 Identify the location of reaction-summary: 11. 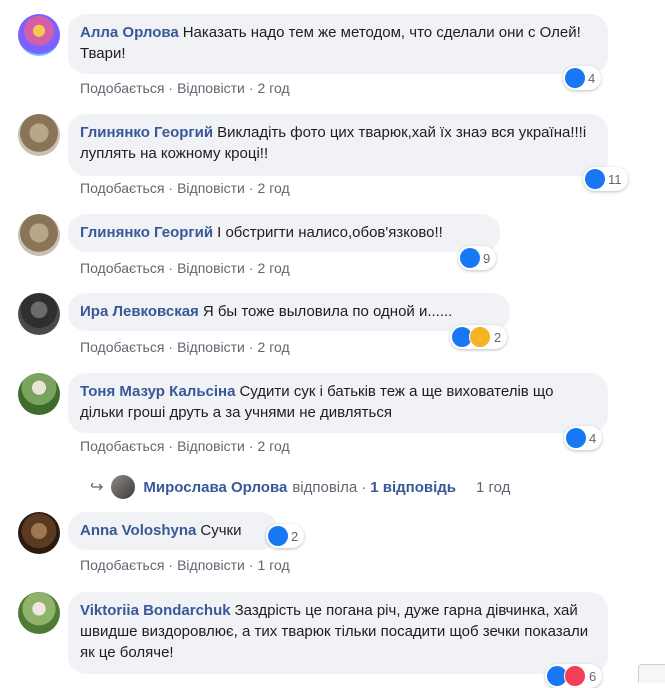
(605, 179).